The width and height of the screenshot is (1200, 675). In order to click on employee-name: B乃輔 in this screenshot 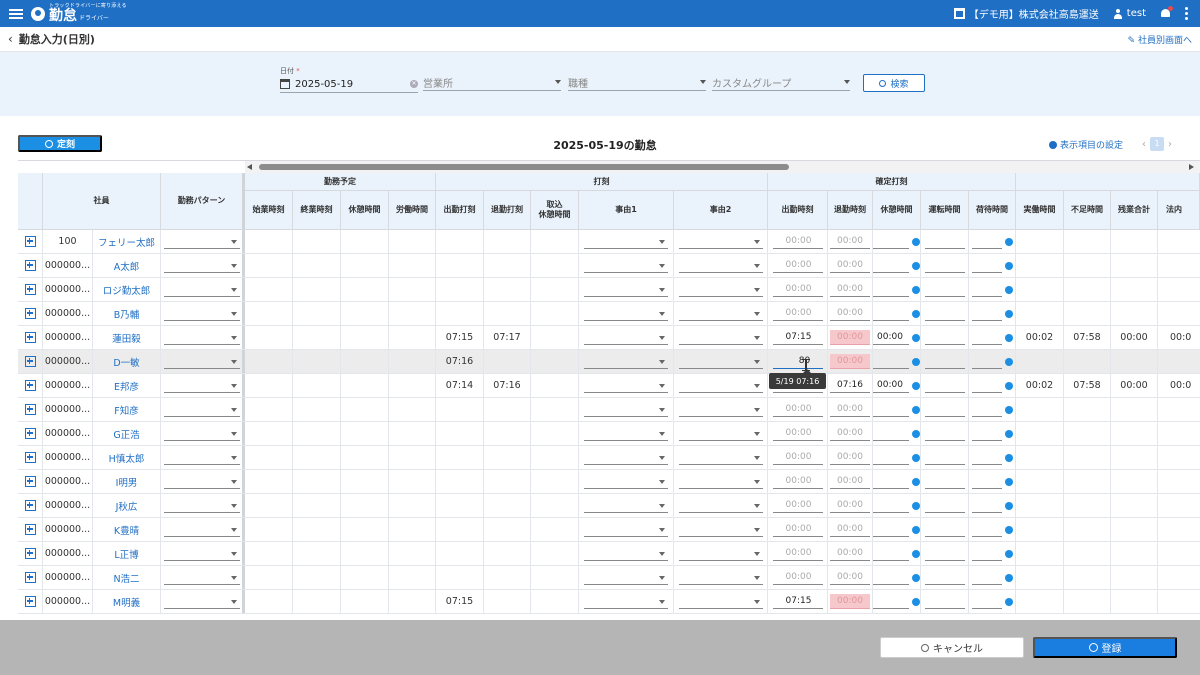, I will do `click(127, 313)`.